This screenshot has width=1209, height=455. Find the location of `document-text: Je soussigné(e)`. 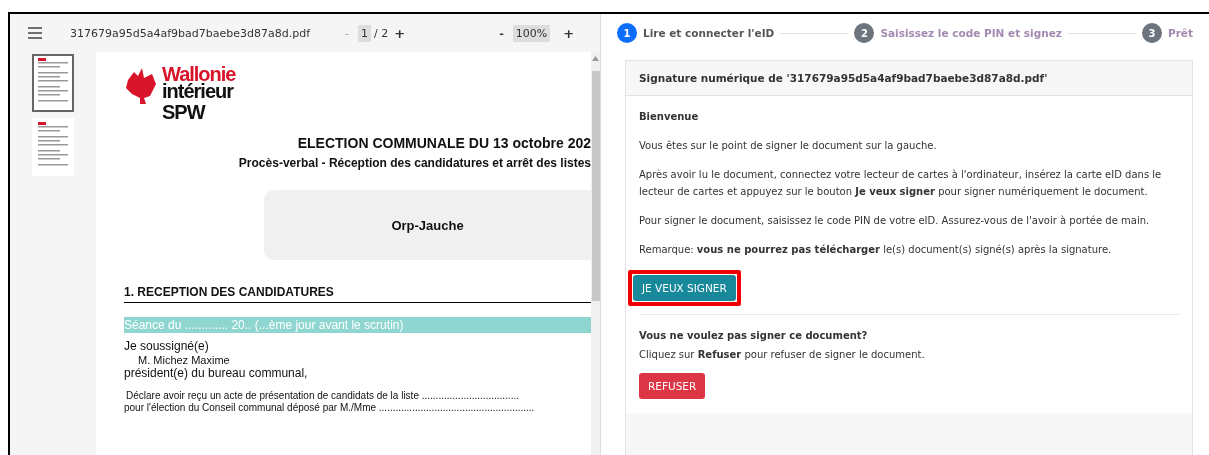

document-text: Je soussigné(e) is located at coordinates (167, 346).